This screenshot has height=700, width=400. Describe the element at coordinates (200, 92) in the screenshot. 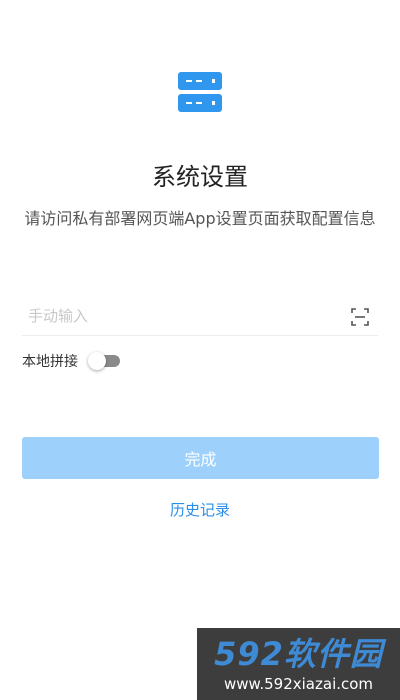

I see `server-icon` at that location.